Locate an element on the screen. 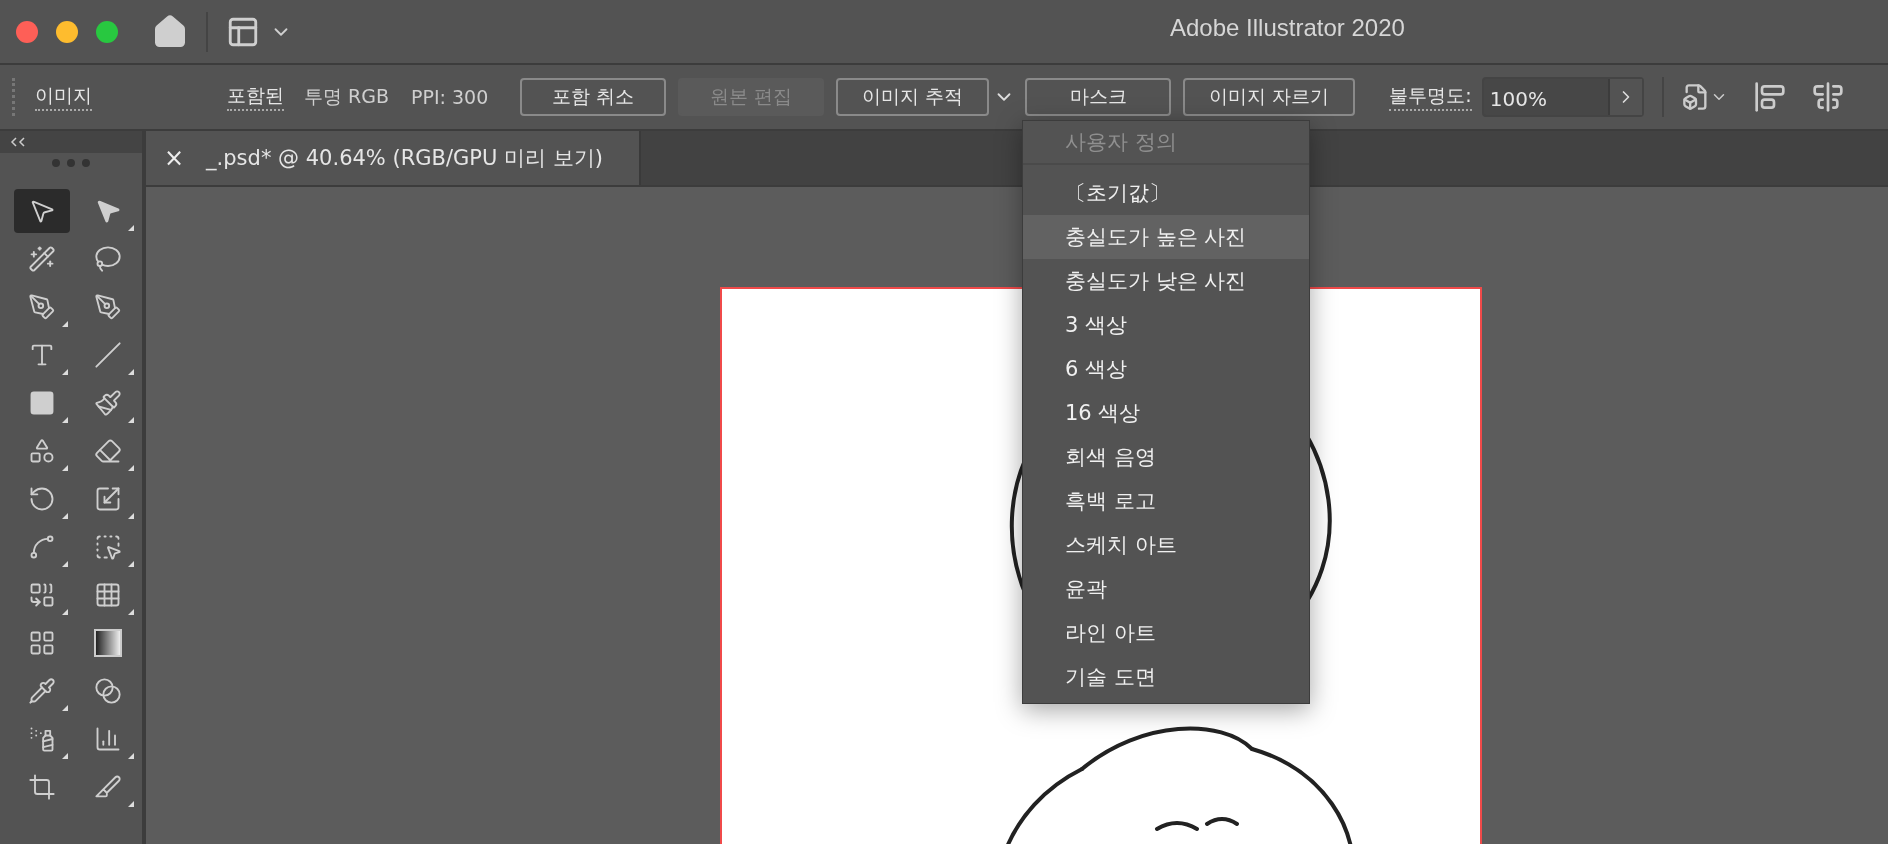 Image resolution: width=1888 pixels, height=844 pixels. opacity-field: 100% is located at coordinates (1562, 97).